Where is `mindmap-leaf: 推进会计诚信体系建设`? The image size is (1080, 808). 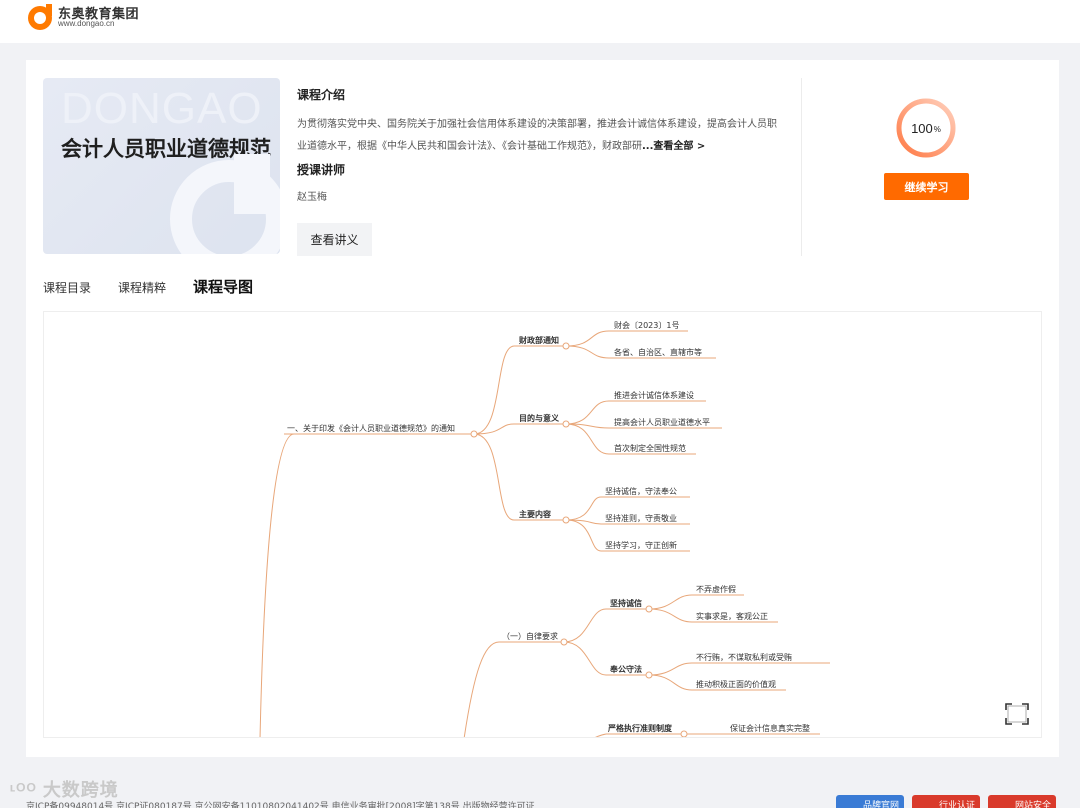
mindmap-leaf: 推进会计诚信体系建设 is located at coordinates (654, 395).